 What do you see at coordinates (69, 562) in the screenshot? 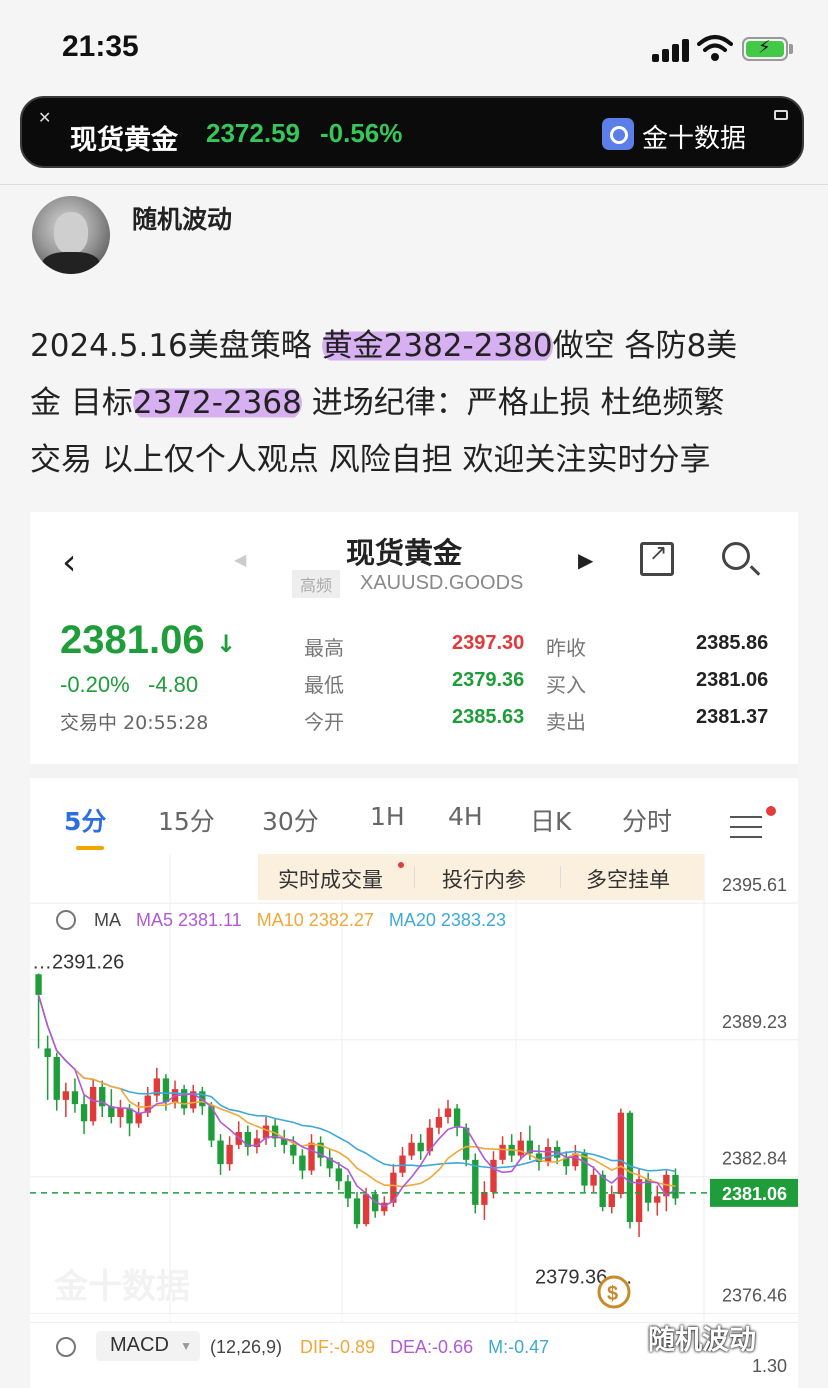
I see `back-icon: ‹` at bounding box center [69, 562].